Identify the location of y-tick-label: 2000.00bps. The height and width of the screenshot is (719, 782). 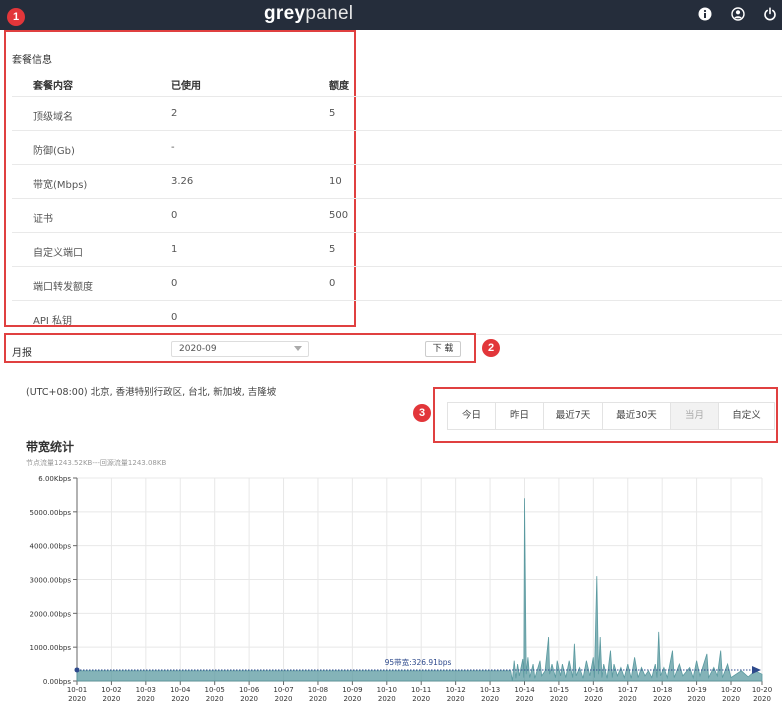
(51, 614).